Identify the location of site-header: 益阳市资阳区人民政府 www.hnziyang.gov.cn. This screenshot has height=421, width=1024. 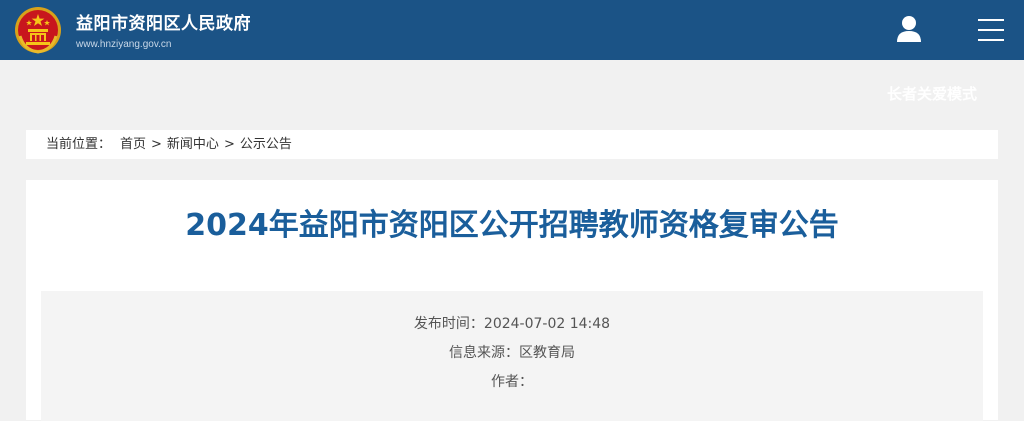
(512, 30).